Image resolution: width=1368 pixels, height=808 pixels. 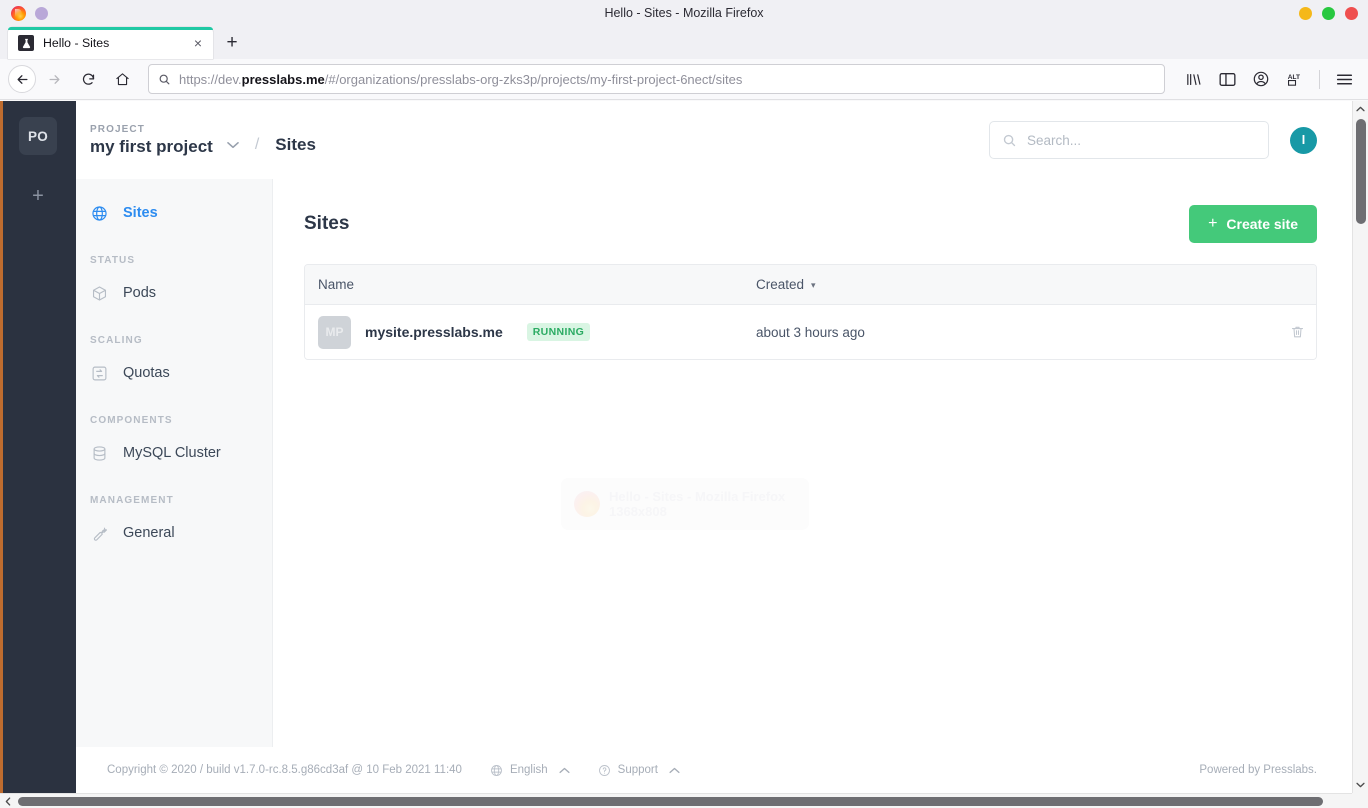 What do you see at coordinates (24, 13) in the screenshot?
I see `titlebar-left-icons` at bounding box center [24, 13].